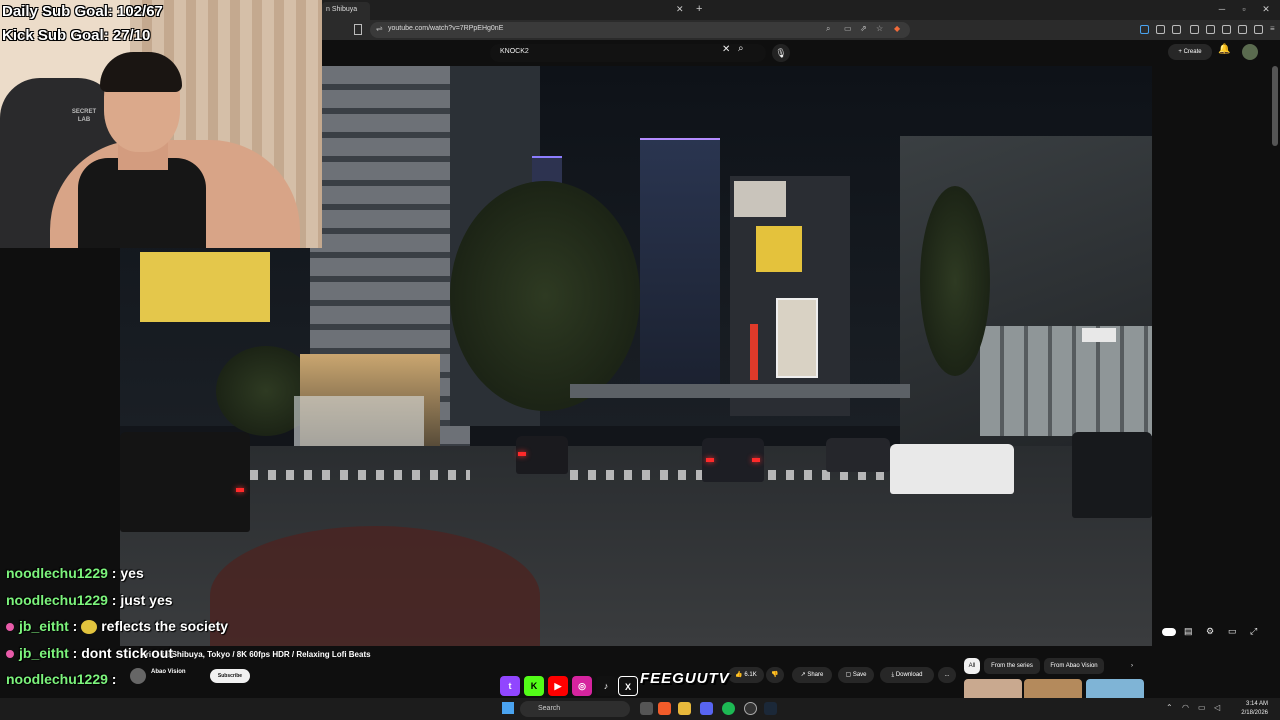 Image resolution: width=1280 pixels, height=720 pixels. What do you see at coordinates (606, 686) in the screenshot?
I see `tiktok-icon: ♪` at bounding box center [606, 686].